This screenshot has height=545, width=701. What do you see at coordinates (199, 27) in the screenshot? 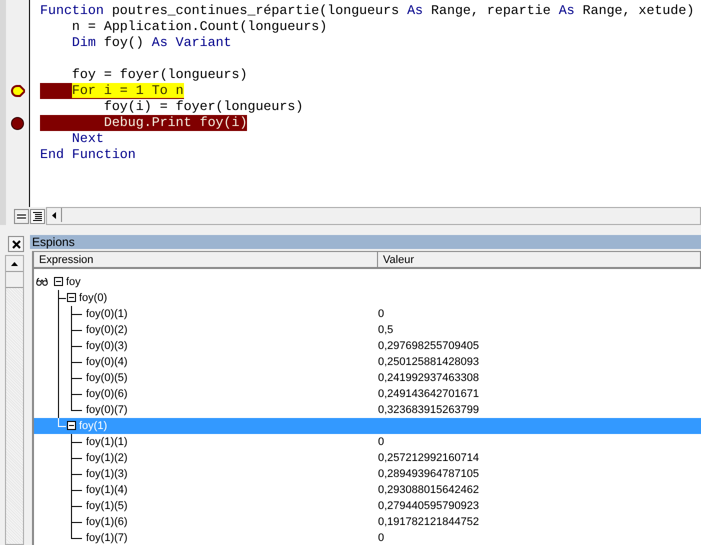
I see `code-line: n = Application.Count(longueurs)` at bounding box center [199, 27].